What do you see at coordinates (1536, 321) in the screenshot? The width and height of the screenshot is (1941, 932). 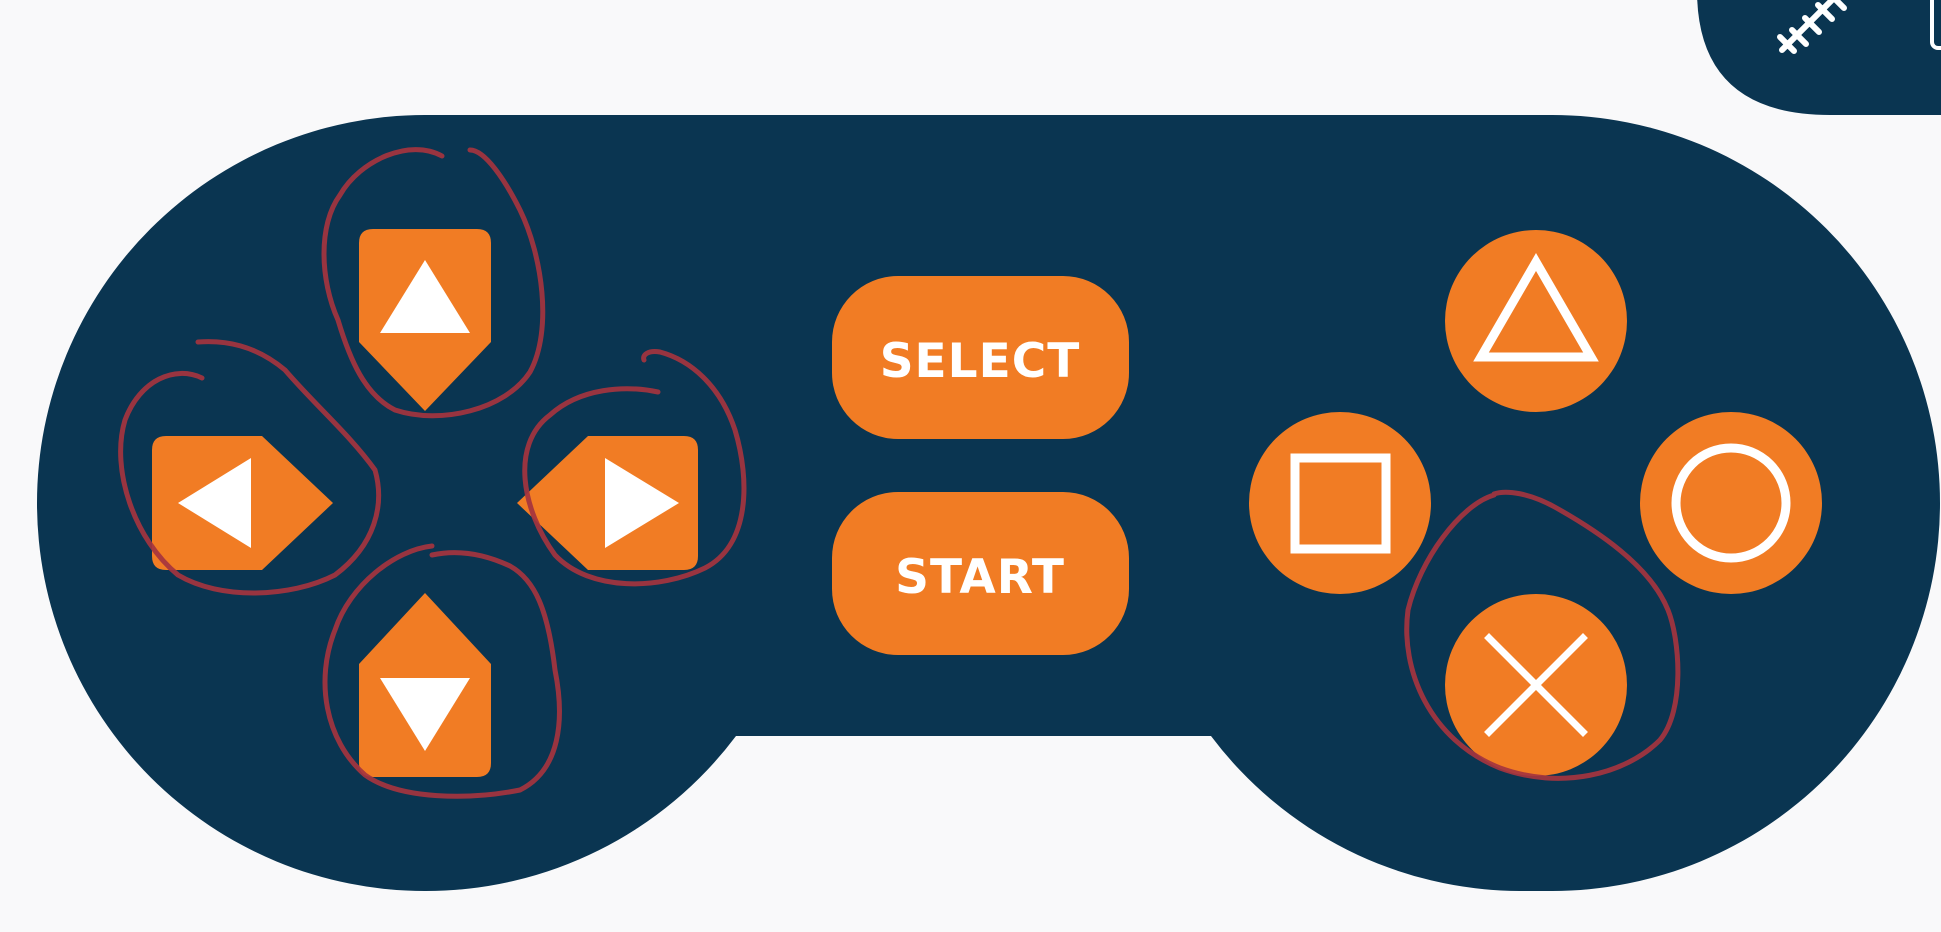 I see `triangle-button` at bounding box center [1536, 321].